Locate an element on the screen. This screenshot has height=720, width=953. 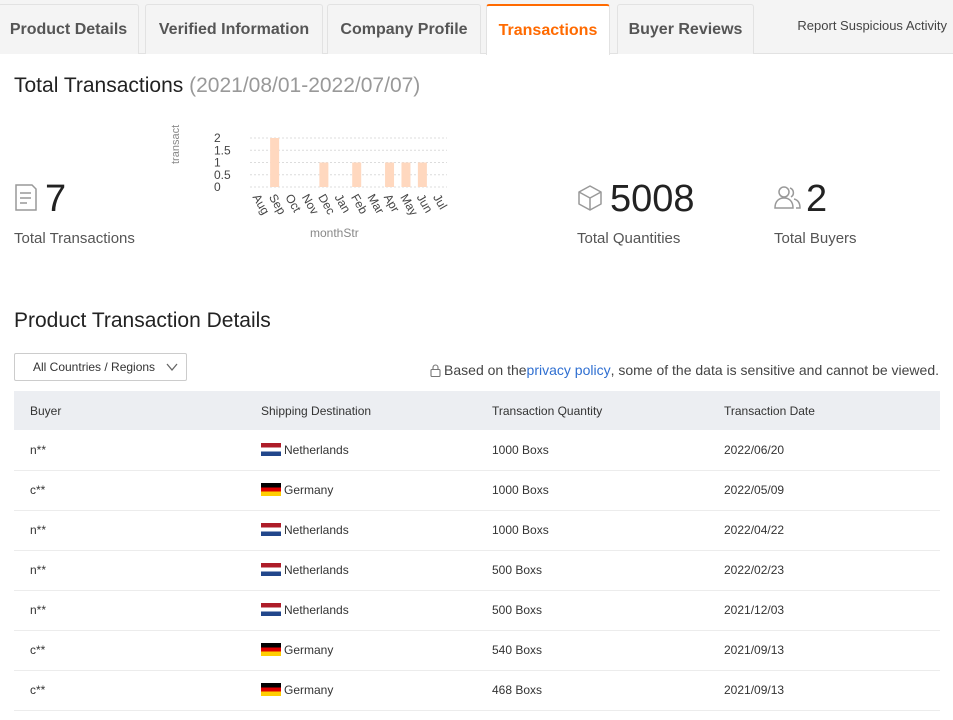
date-cell: 2022/05/09 is located at coordinates (754, 490).